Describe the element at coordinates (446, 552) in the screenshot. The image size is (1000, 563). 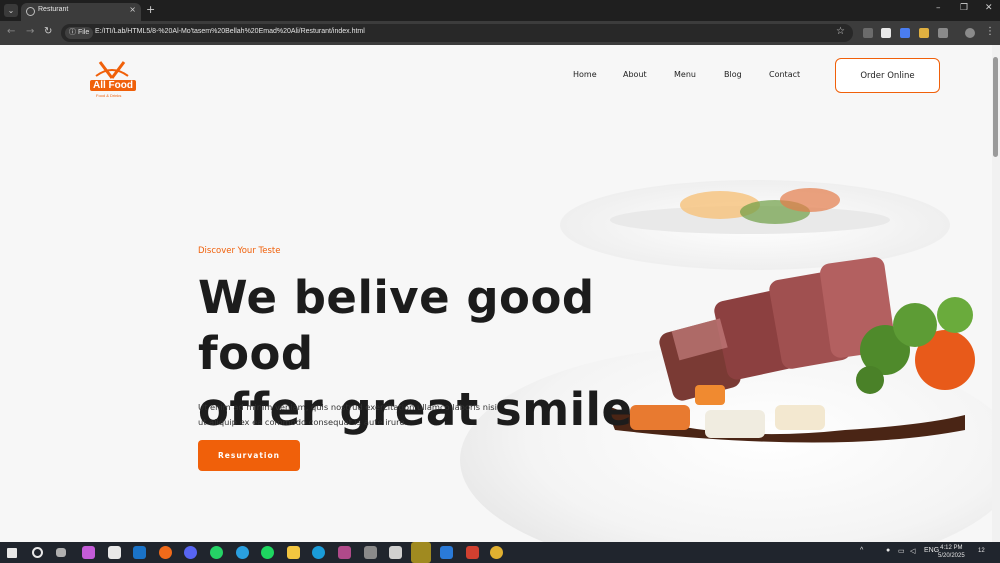
I see `vscode-icon` at that location.